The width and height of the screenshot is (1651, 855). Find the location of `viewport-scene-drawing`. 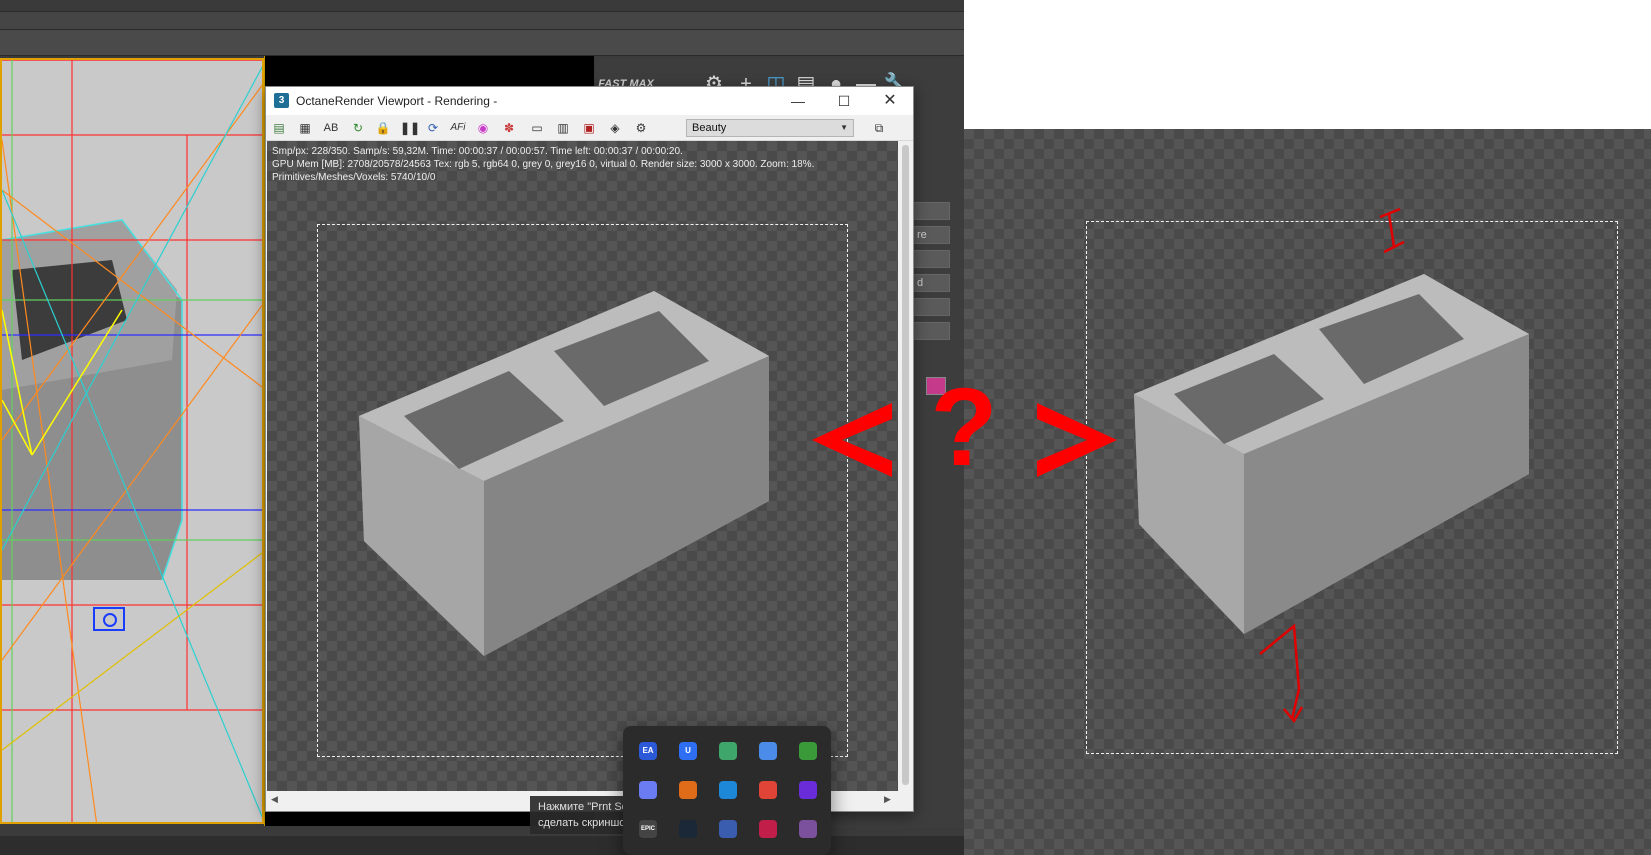

viewport-scene-drawing is located at coordinates (132, 441).